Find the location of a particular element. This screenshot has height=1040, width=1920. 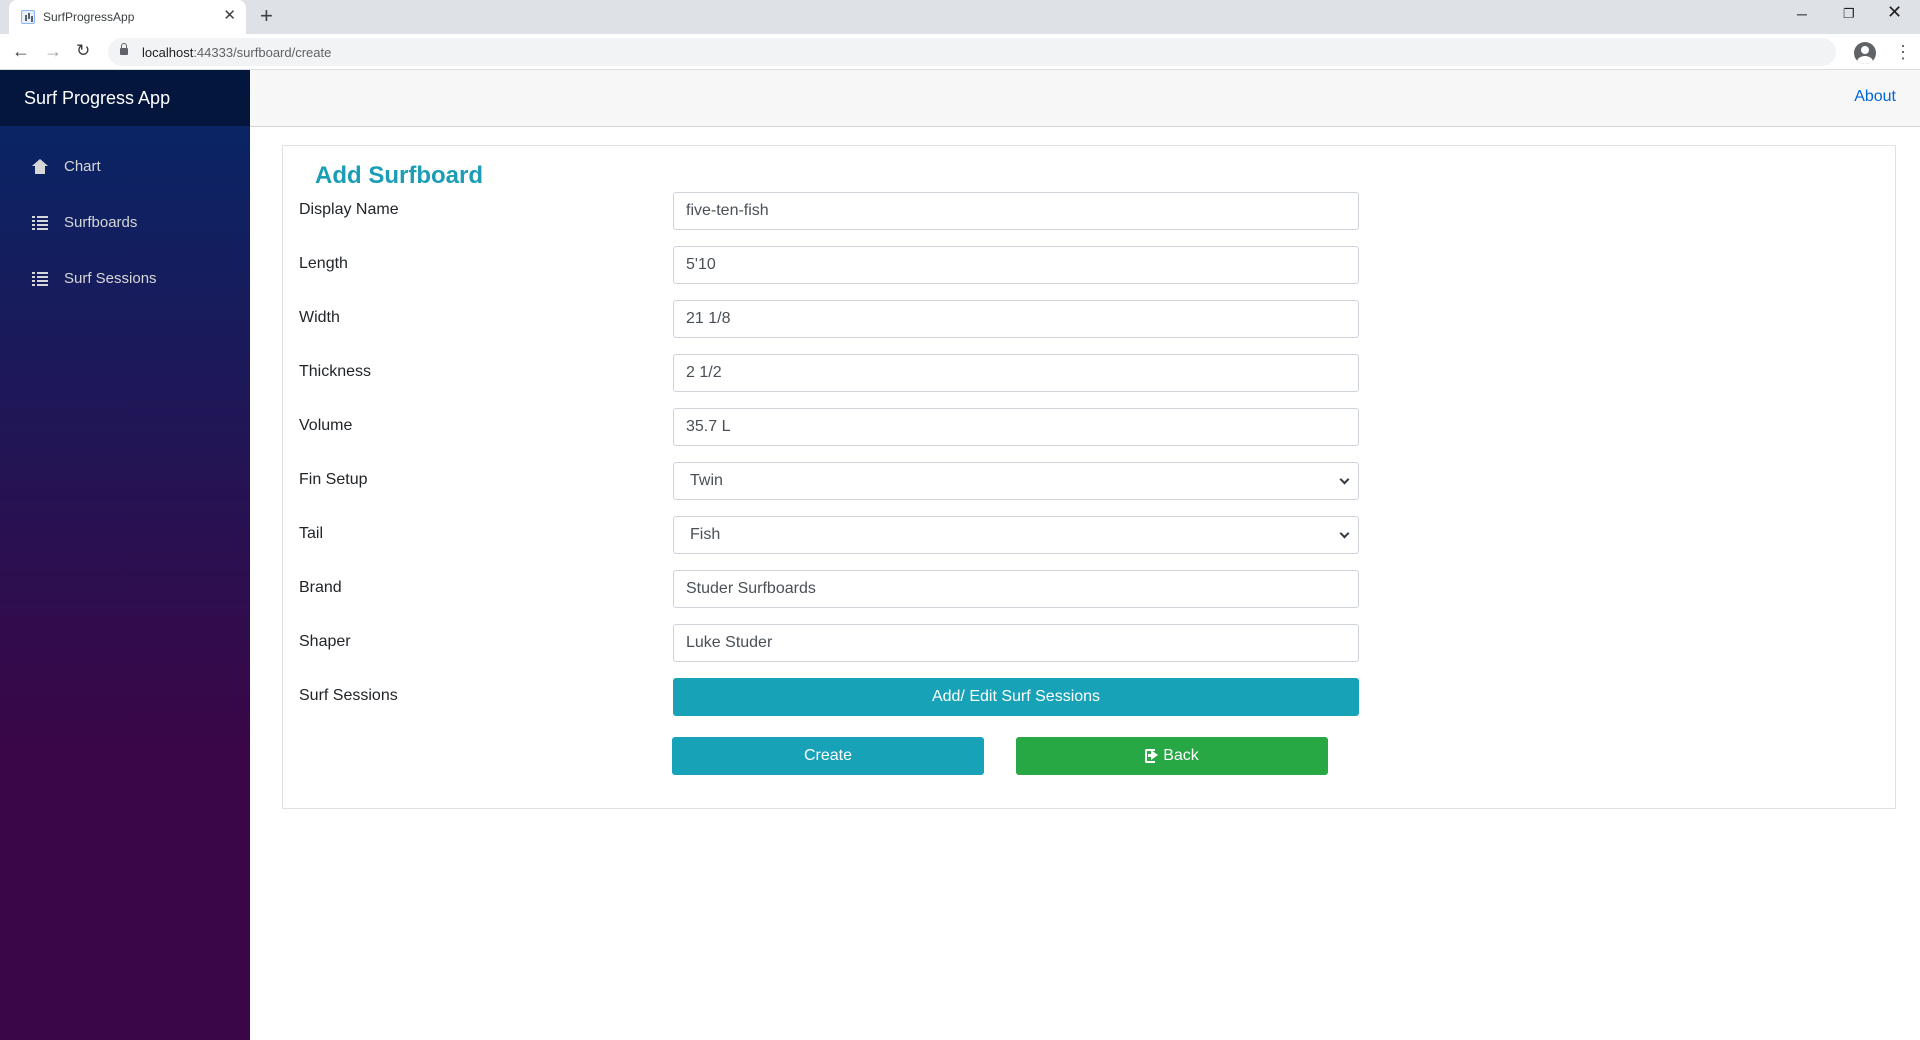

length-row: Length 5'10 is located at coordinates (849, 270).